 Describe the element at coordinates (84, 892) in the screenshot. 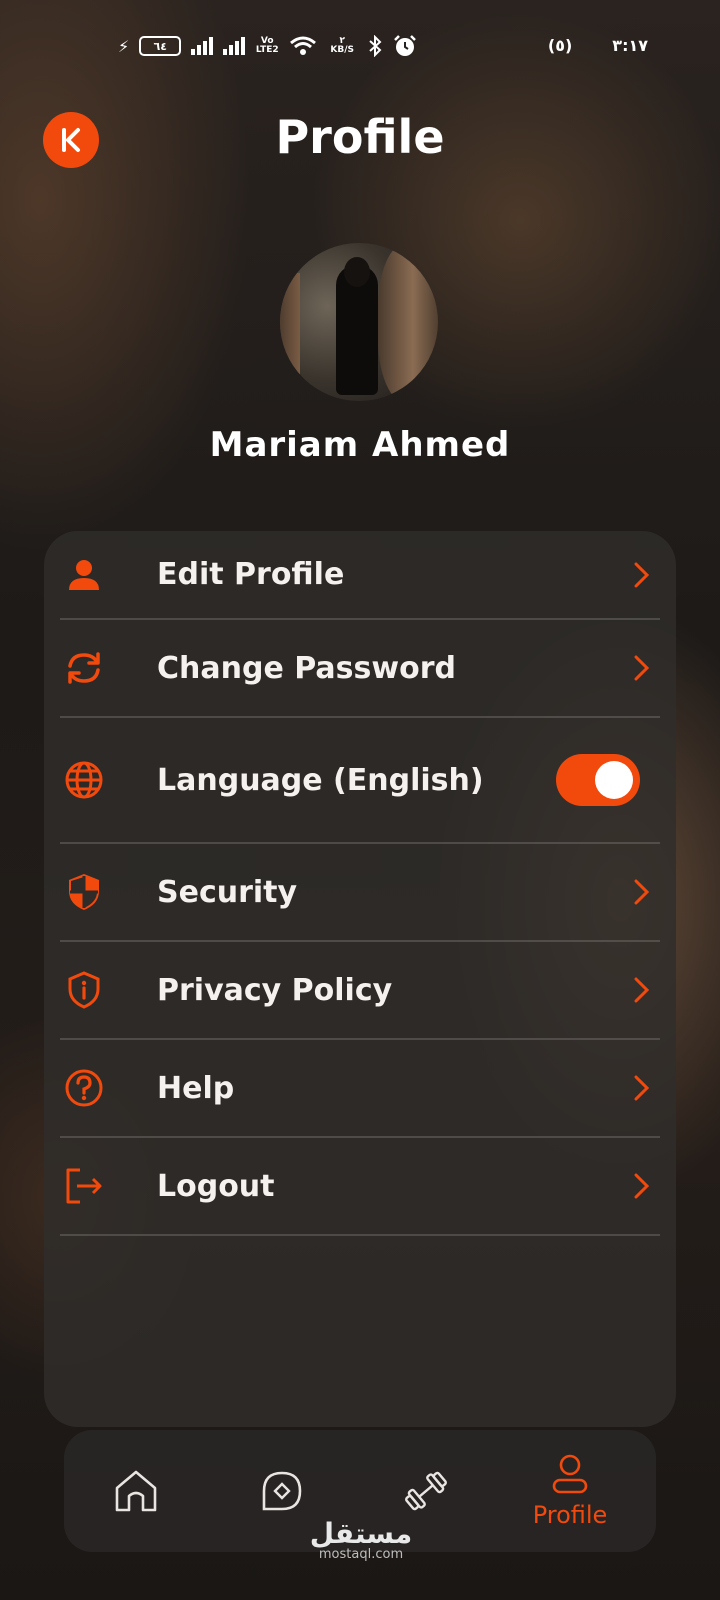

I see `shield-icon` at that location.